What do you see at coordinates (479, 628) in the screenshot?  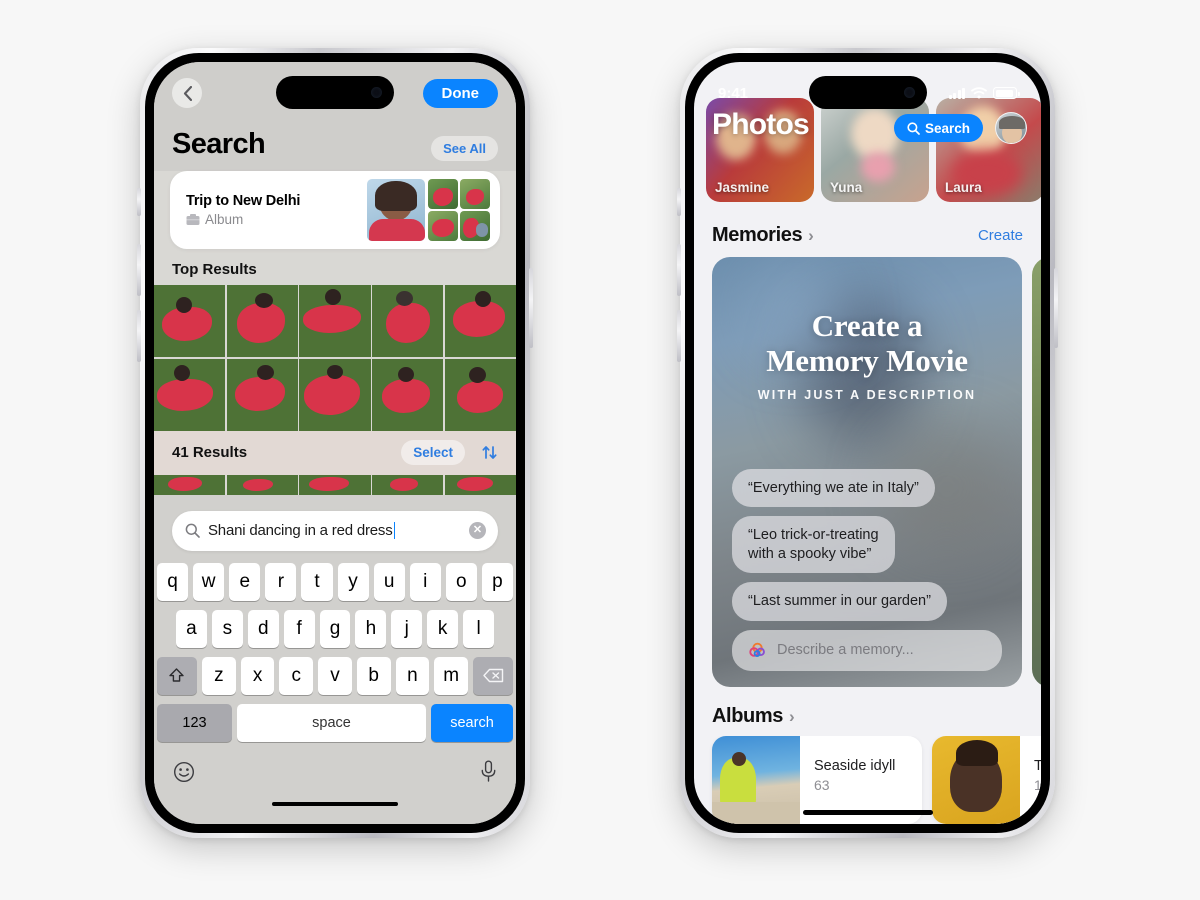 I see `key-l: l` at bounding box center [479, 628].